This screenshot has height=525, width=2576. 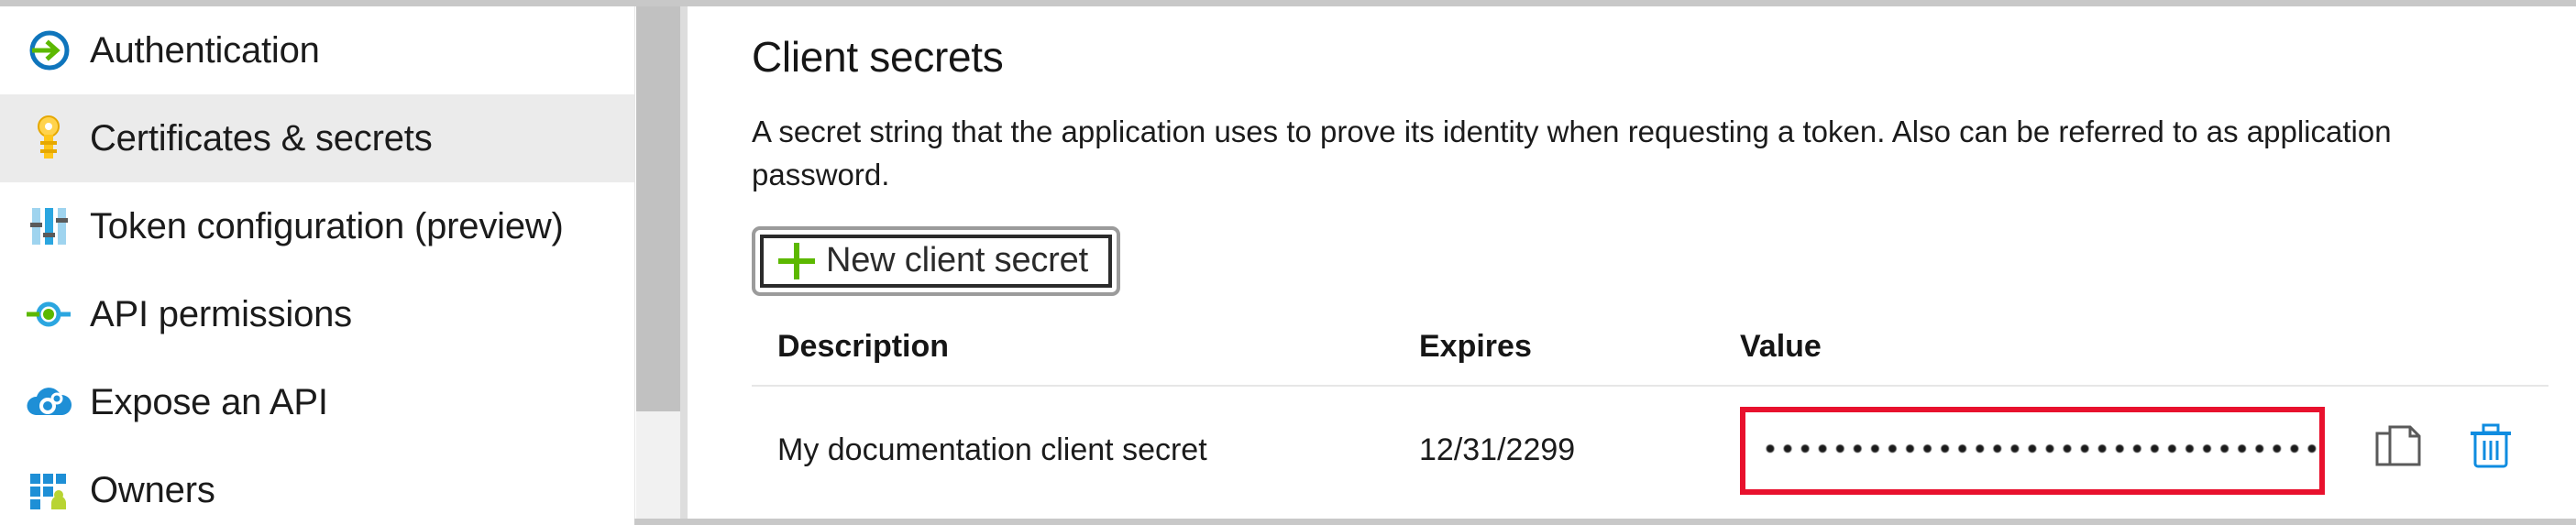 I want to click on secret-value-text: ••••••••••••••••••••••••••••••••••, so click(x=2043, y=450).